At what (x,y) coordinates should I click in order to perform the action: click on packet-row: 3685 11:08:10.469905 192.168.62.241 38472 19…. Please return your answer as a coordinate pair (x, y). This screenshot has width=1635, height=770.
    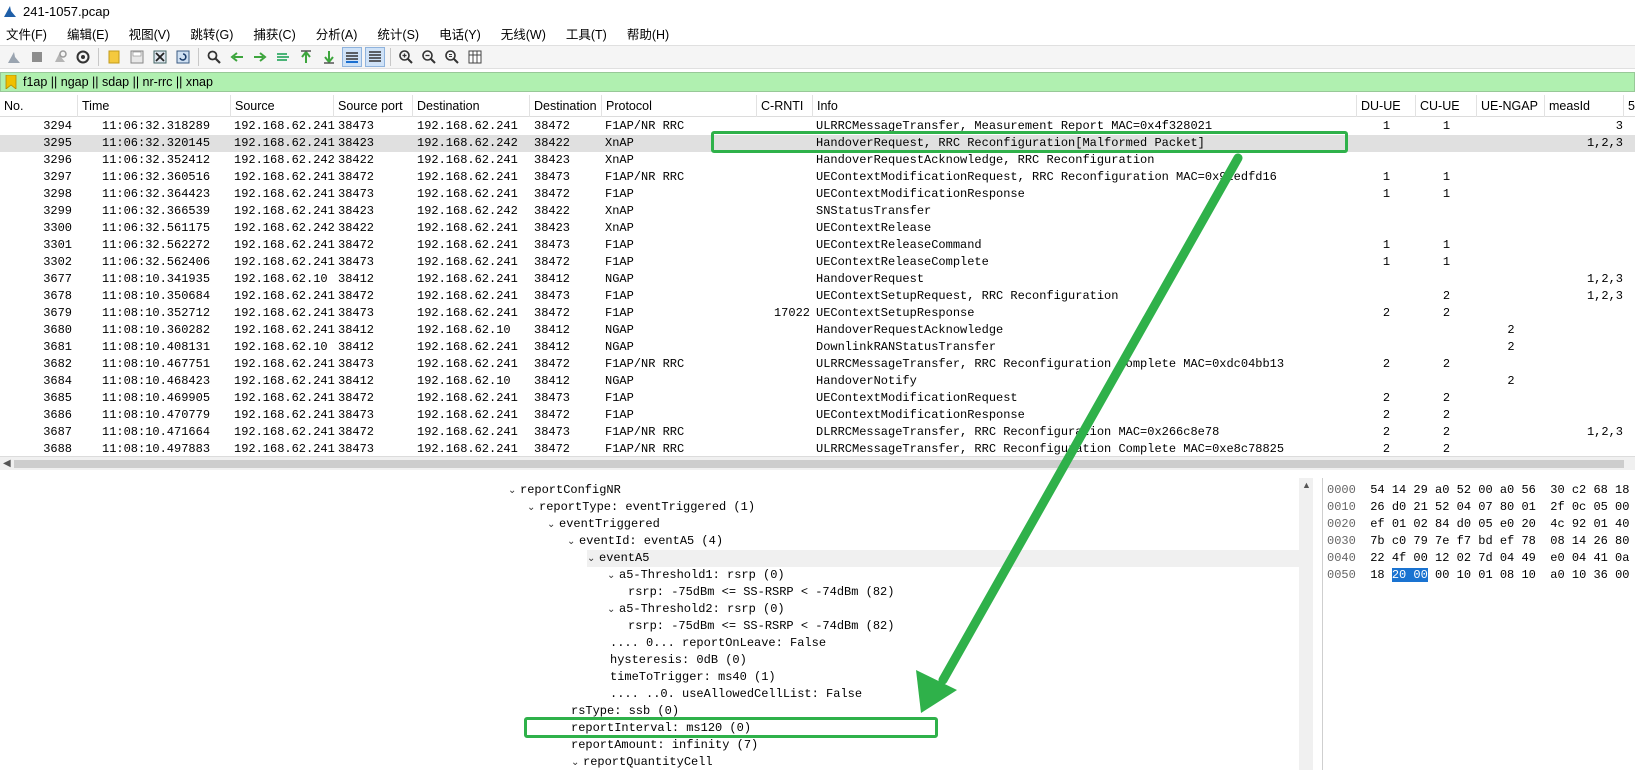
    Looking at the image, I should click on (817, 398).